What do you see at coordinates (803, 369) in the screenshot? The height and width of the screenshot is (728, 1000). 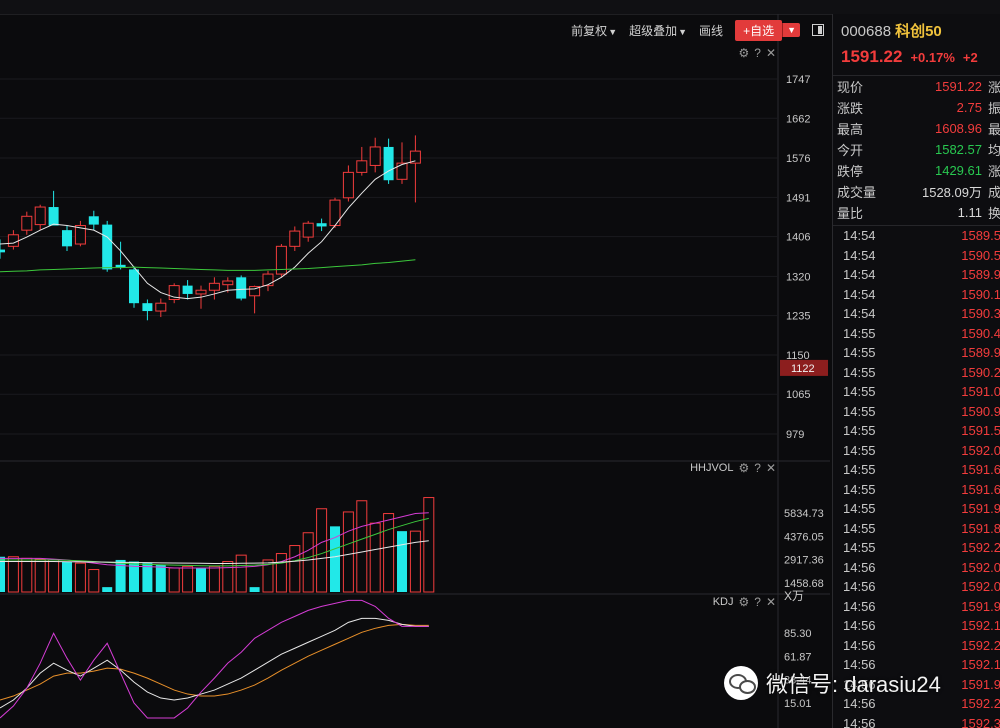 I see `price-marker-label: 1122` at bounding box center [803, 369].